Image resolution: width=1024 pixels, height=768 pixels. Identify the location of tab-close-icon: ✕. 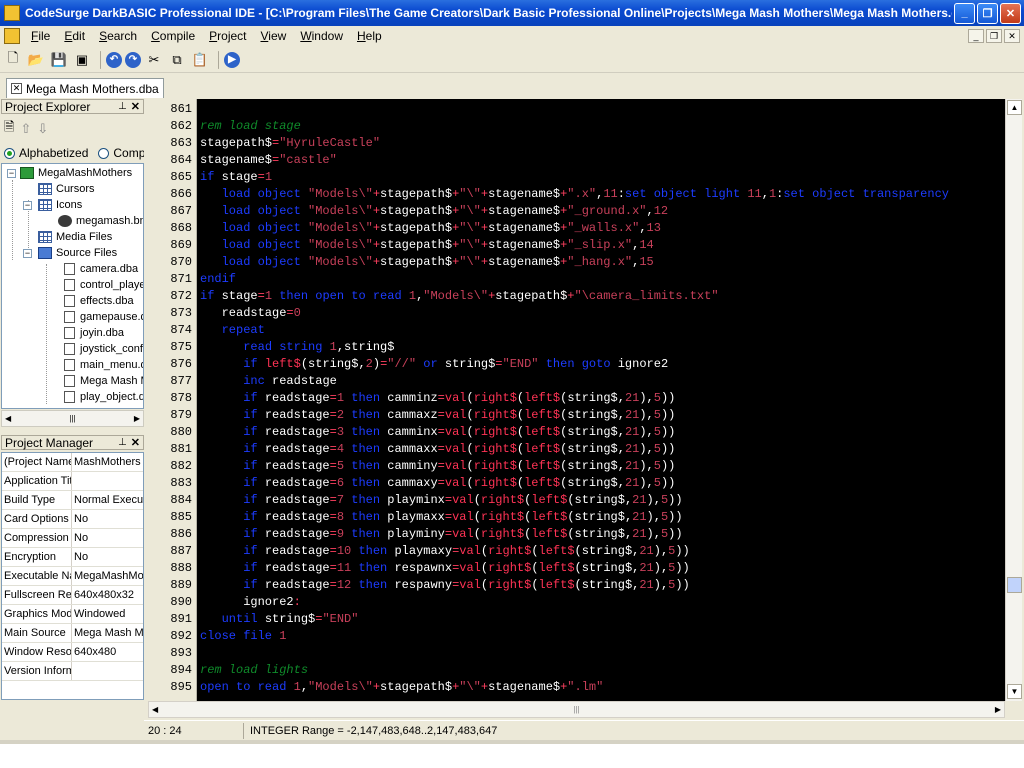
(16, 88).